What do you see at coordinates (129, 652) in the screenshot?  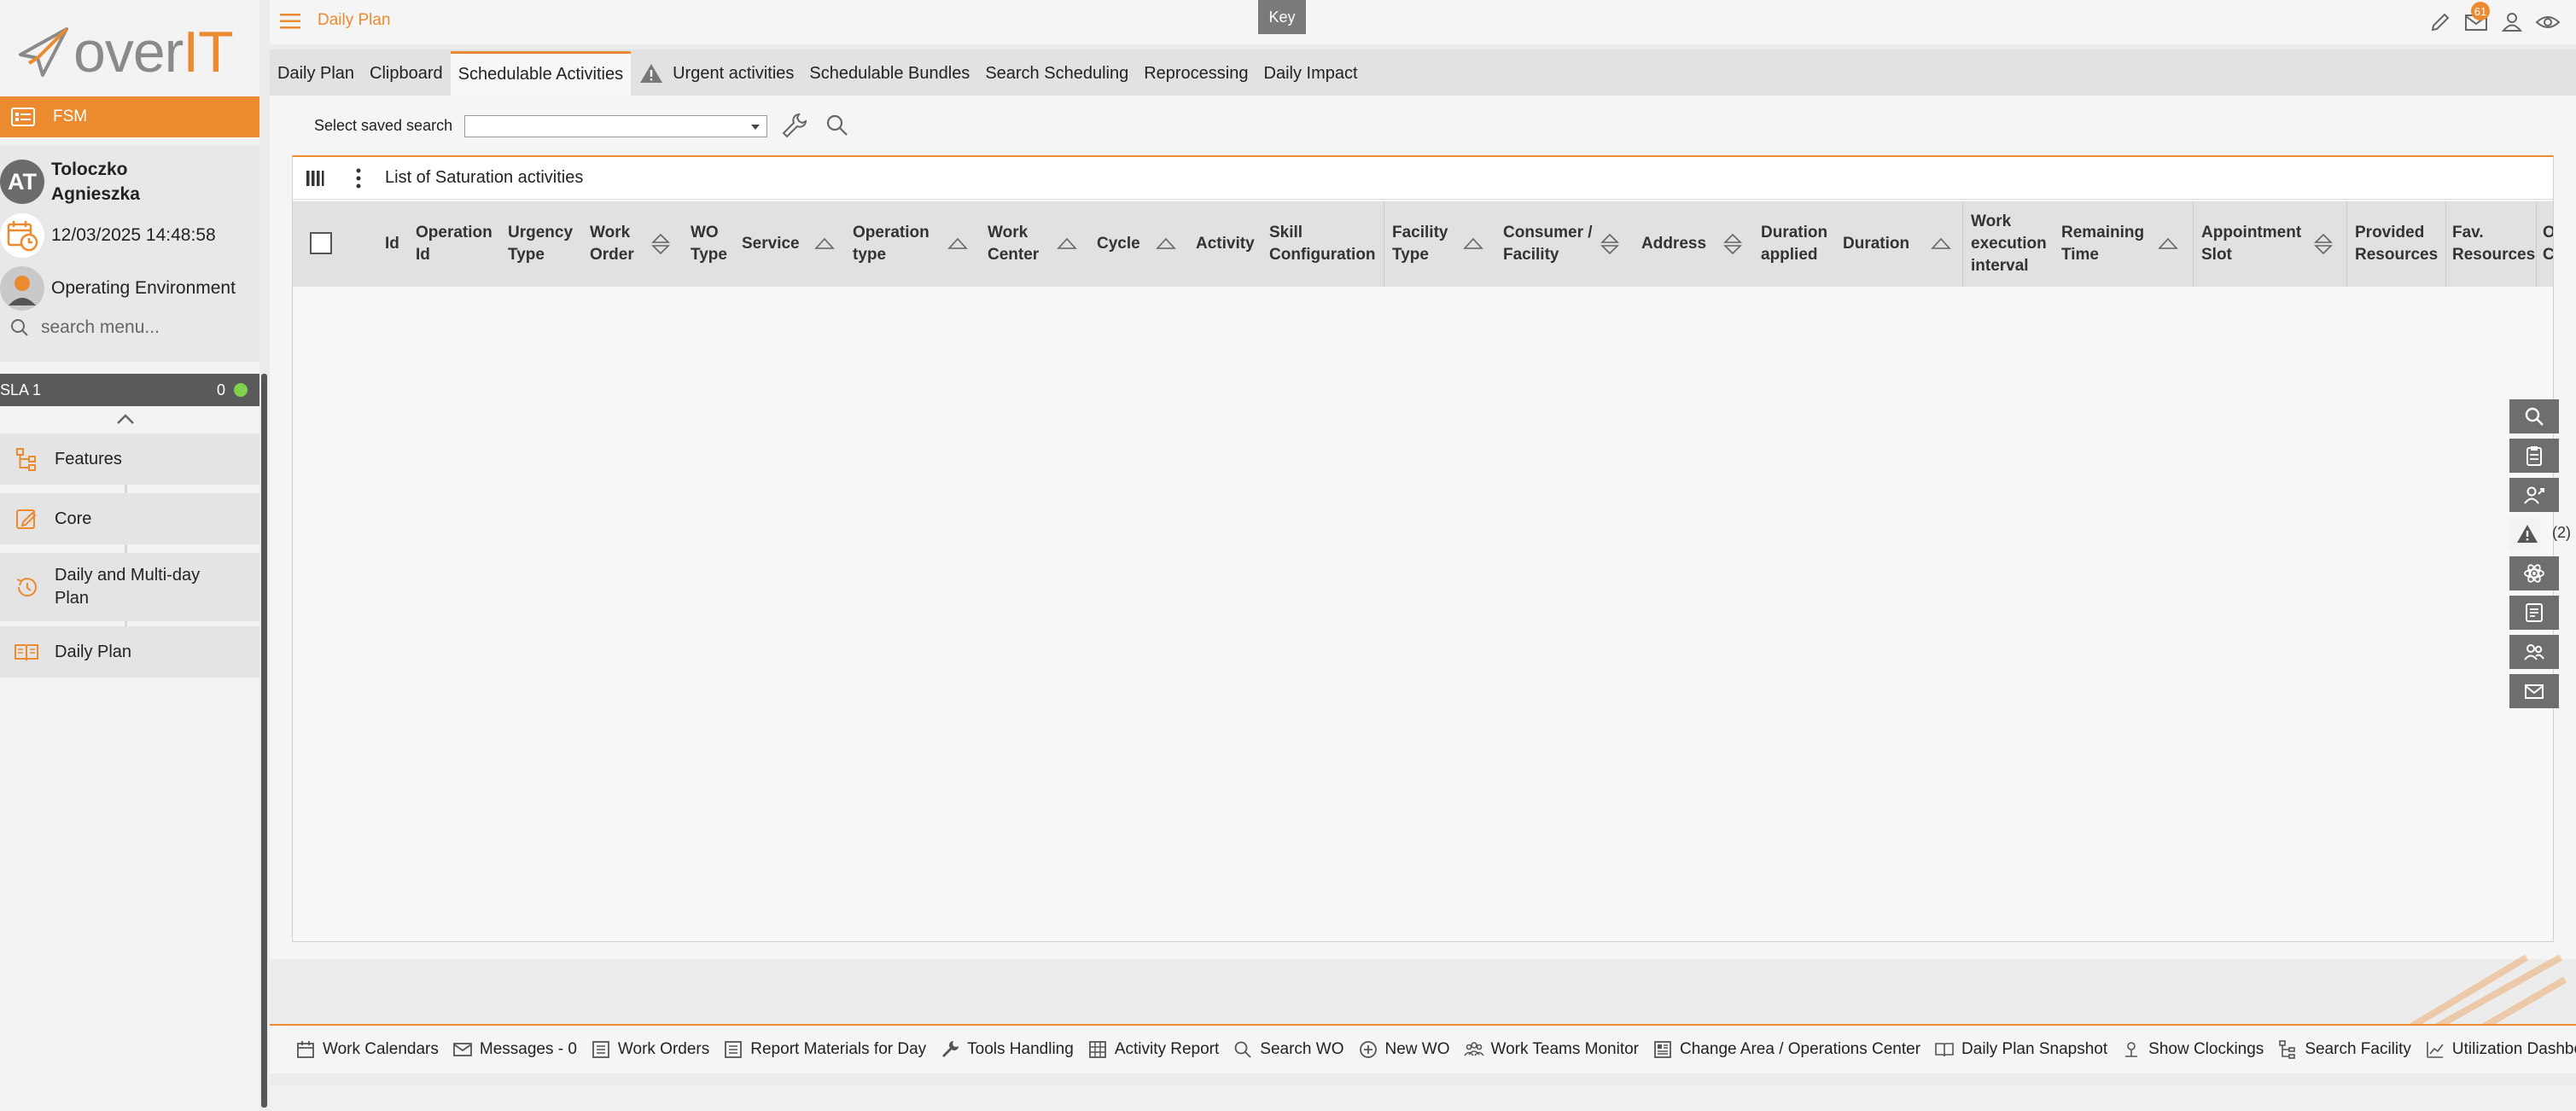 I see `sidebar-item-daily-plan: Daily Plan` at bounding box center [129, 652].